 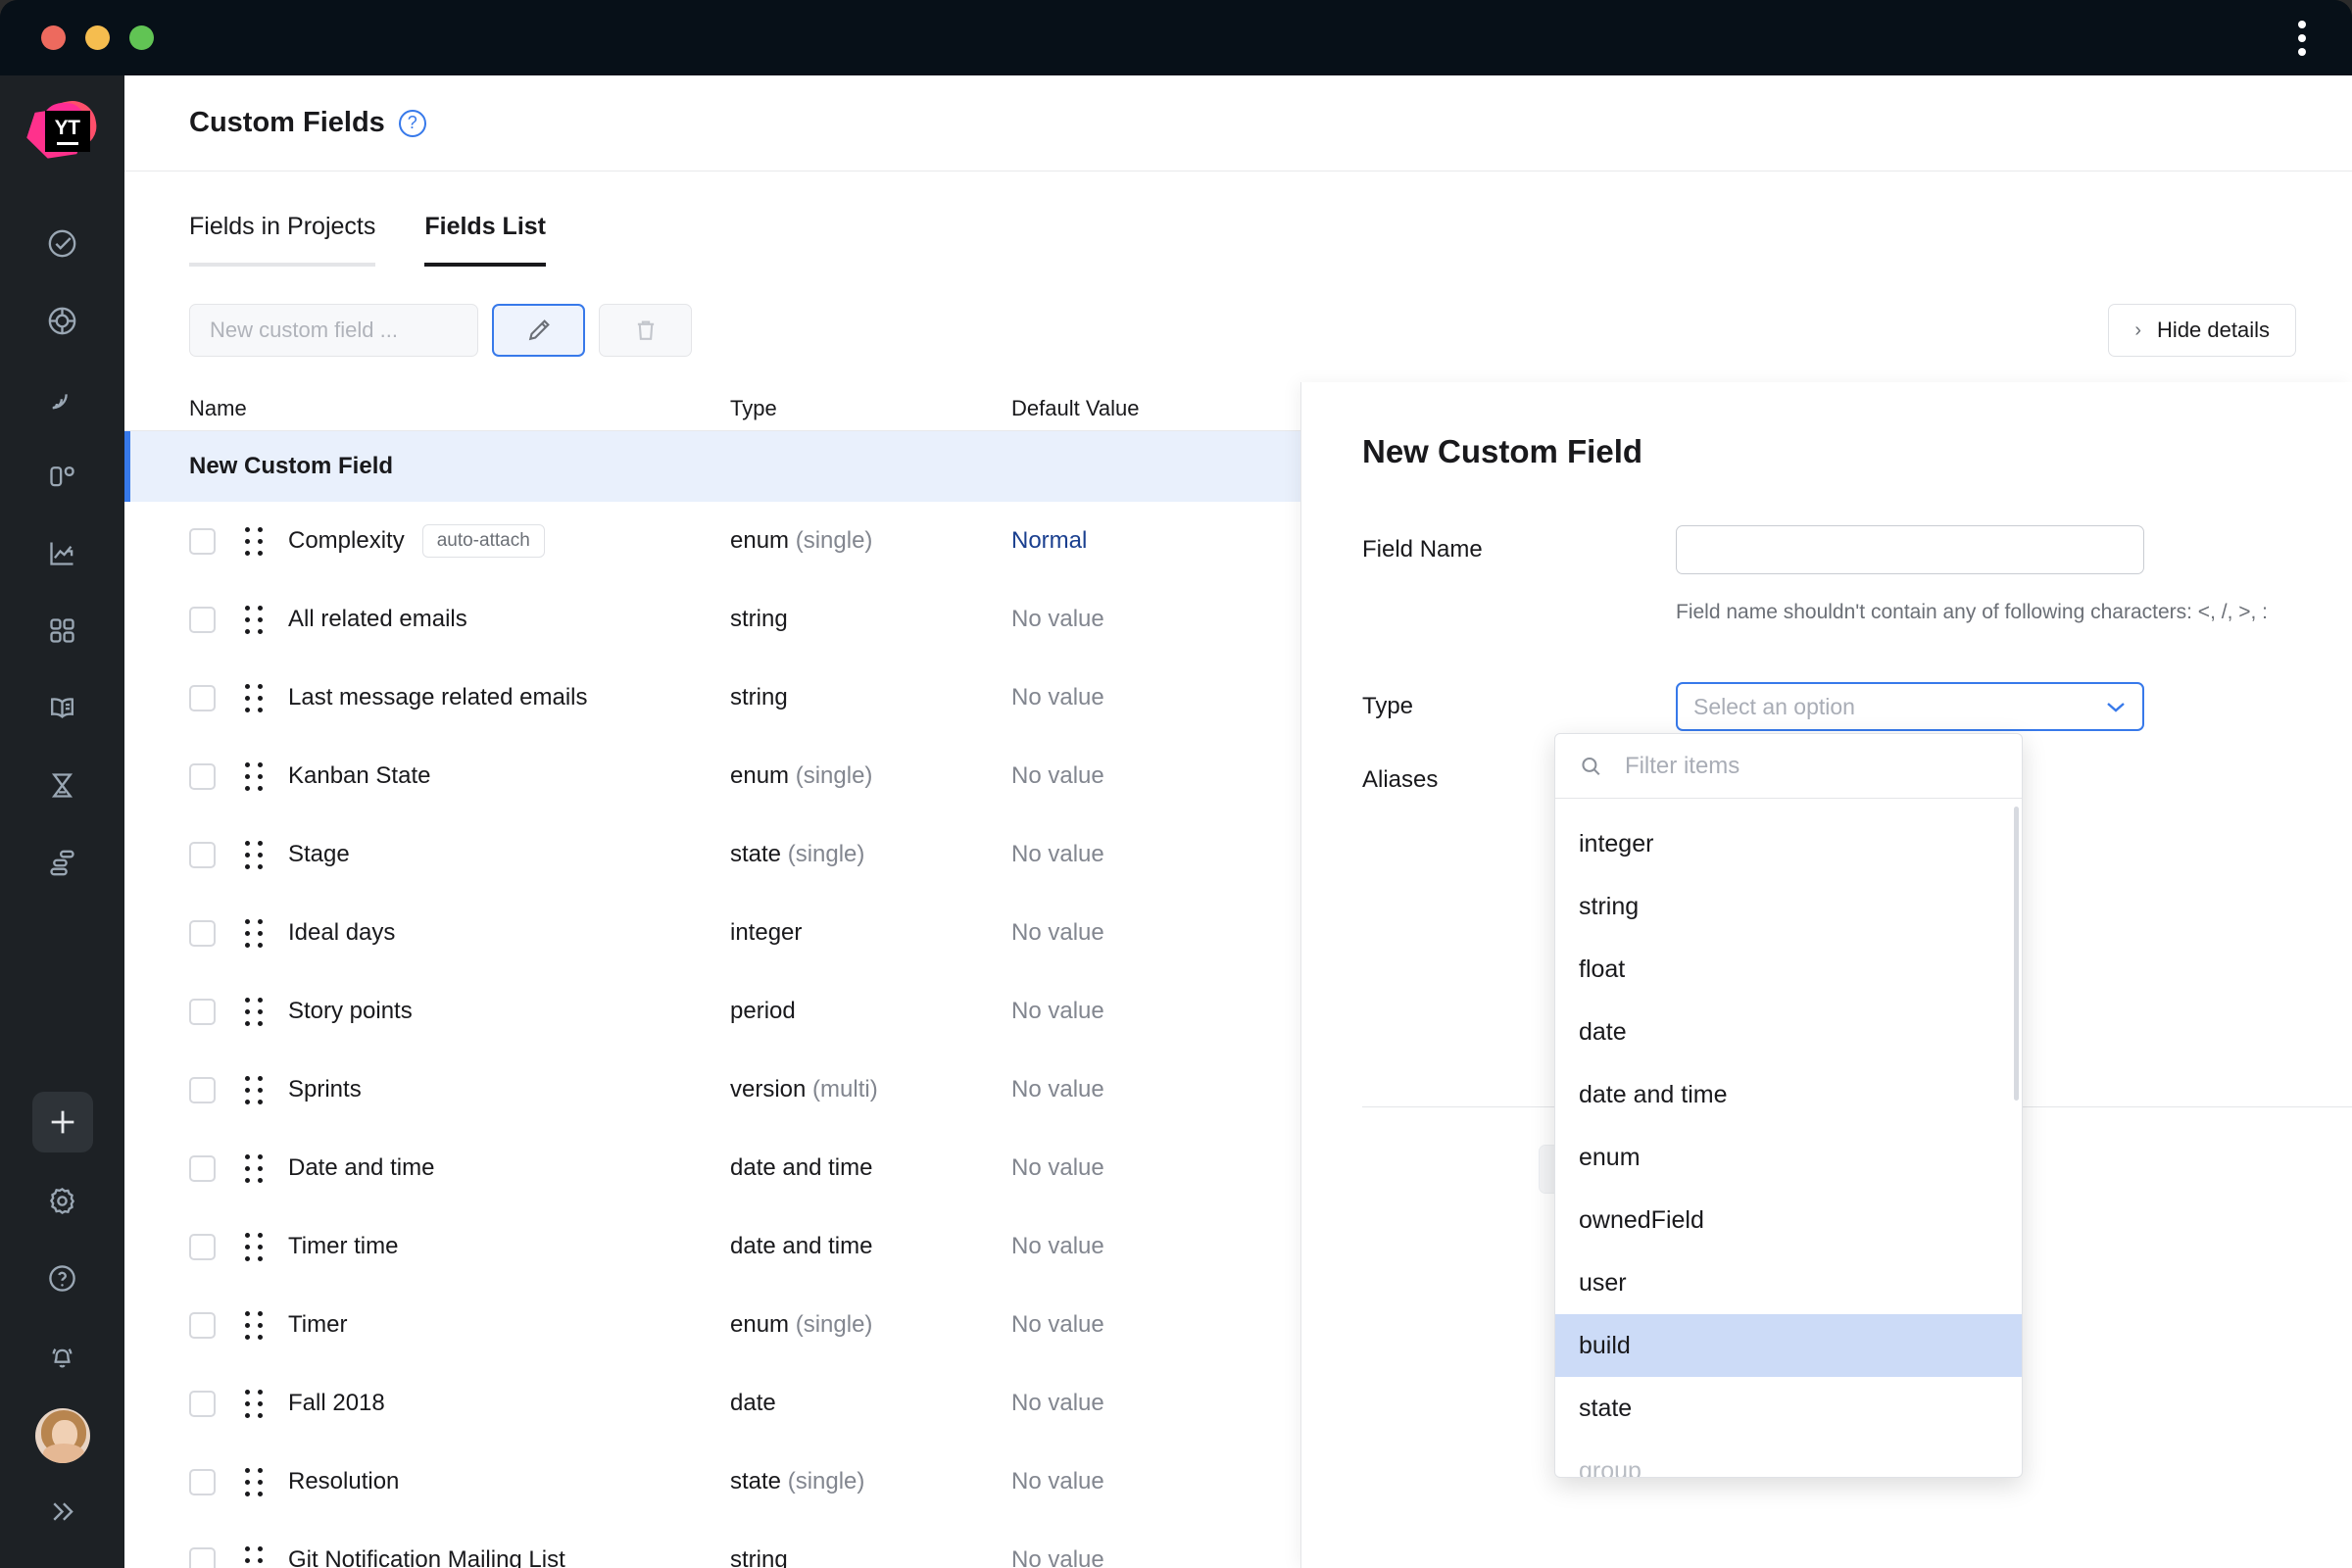 I want to click on dropdown-option: integer, so click(x=1788, y=843).